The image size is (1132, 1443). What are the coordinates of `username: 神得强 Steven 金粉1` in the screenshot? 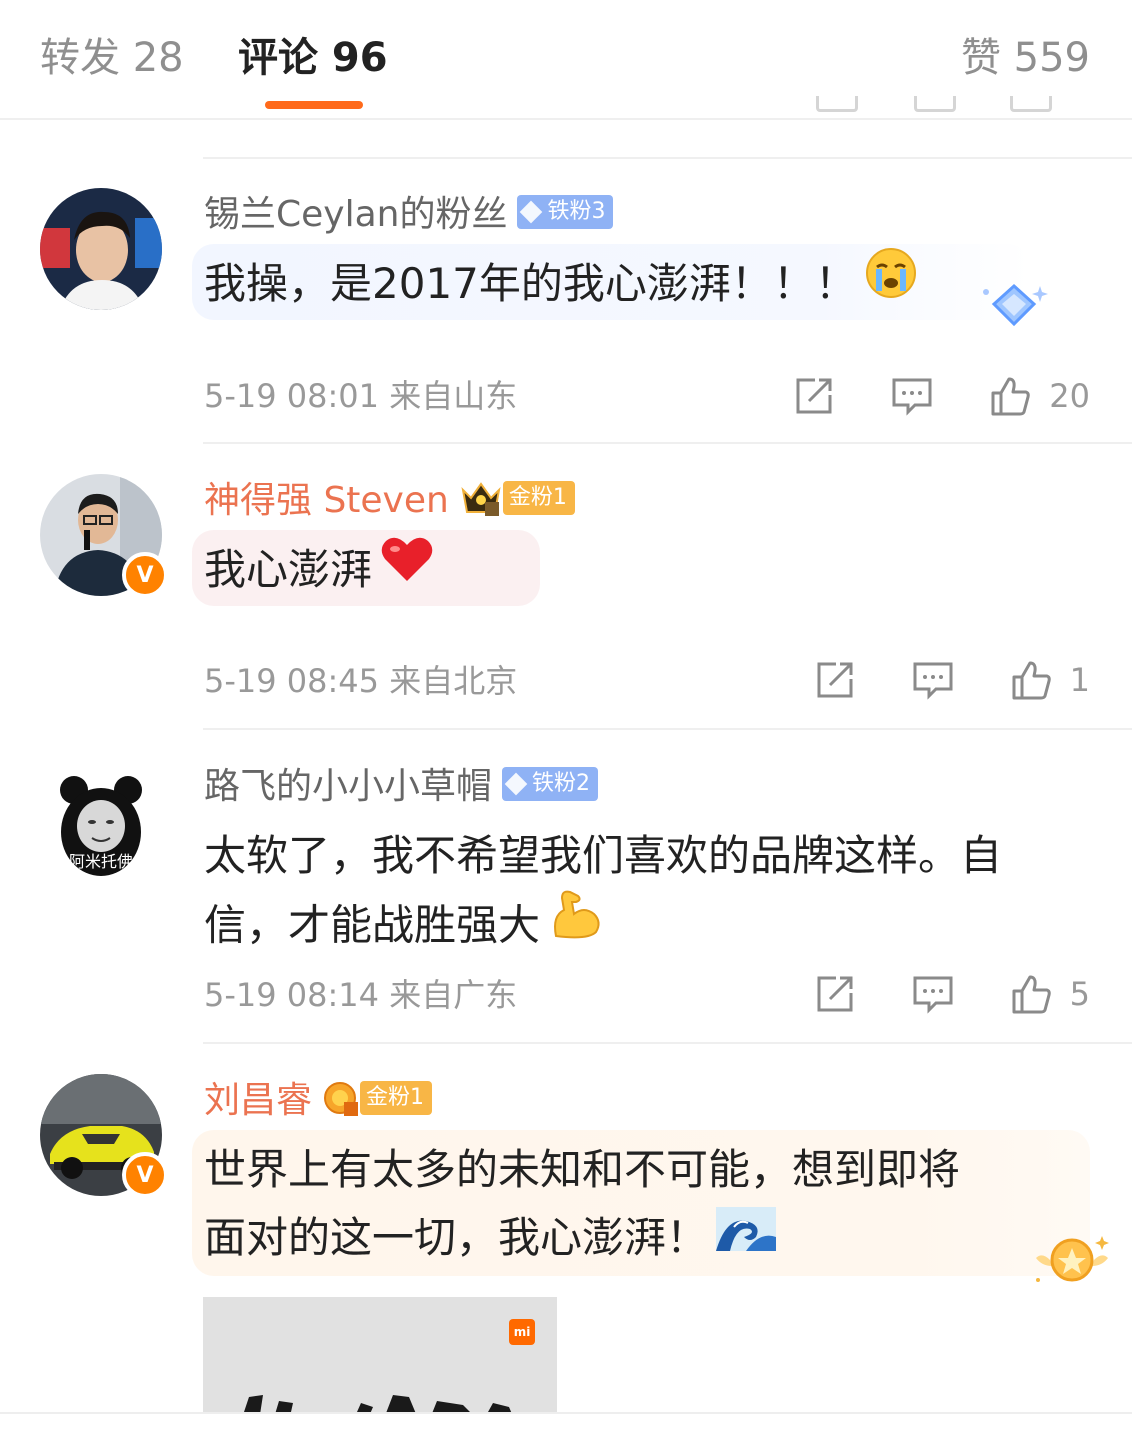 It's located at (389, 501).